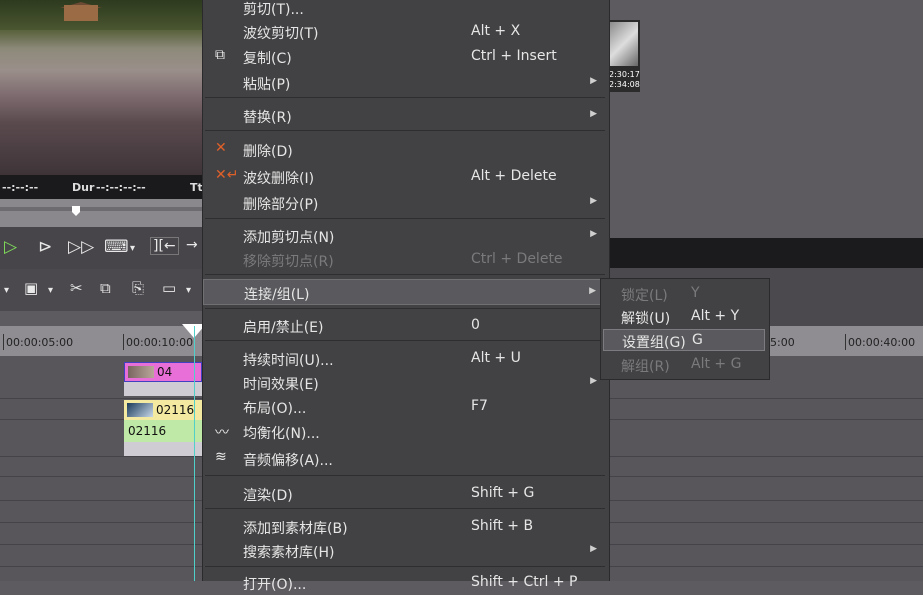 The image size is (923, 595). I want to click on menu-item-label: 搜索素材库(H), so click(289, 553).